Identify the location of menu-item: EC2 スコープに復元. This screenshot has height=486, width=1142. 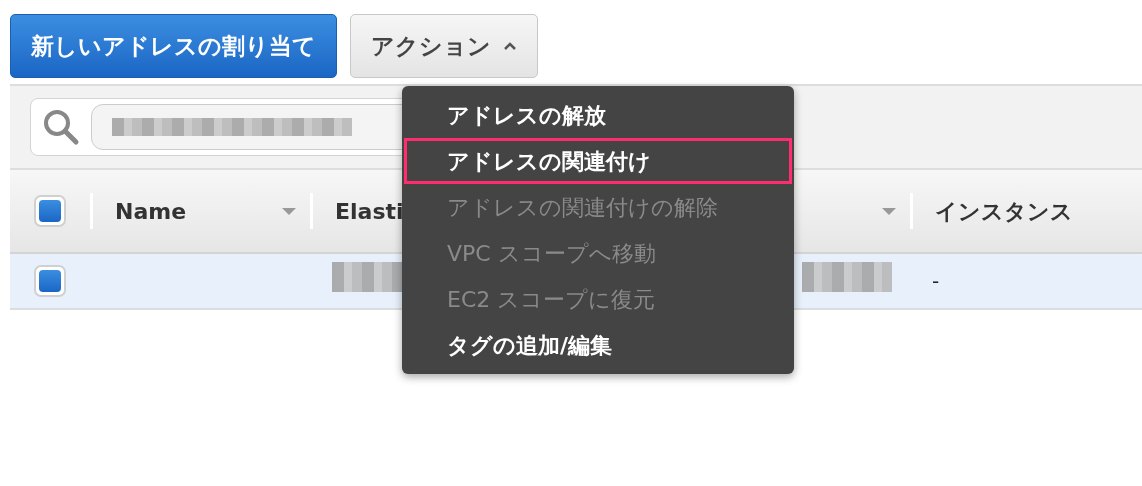
(551, 299).